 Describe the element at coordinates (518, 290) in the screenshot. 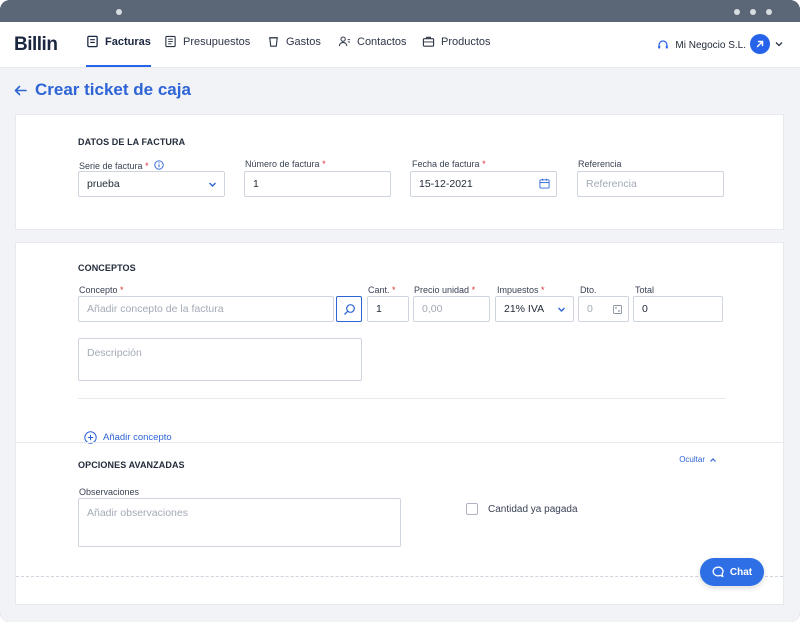

I see `tax-label-text: Impuestos` at that location.